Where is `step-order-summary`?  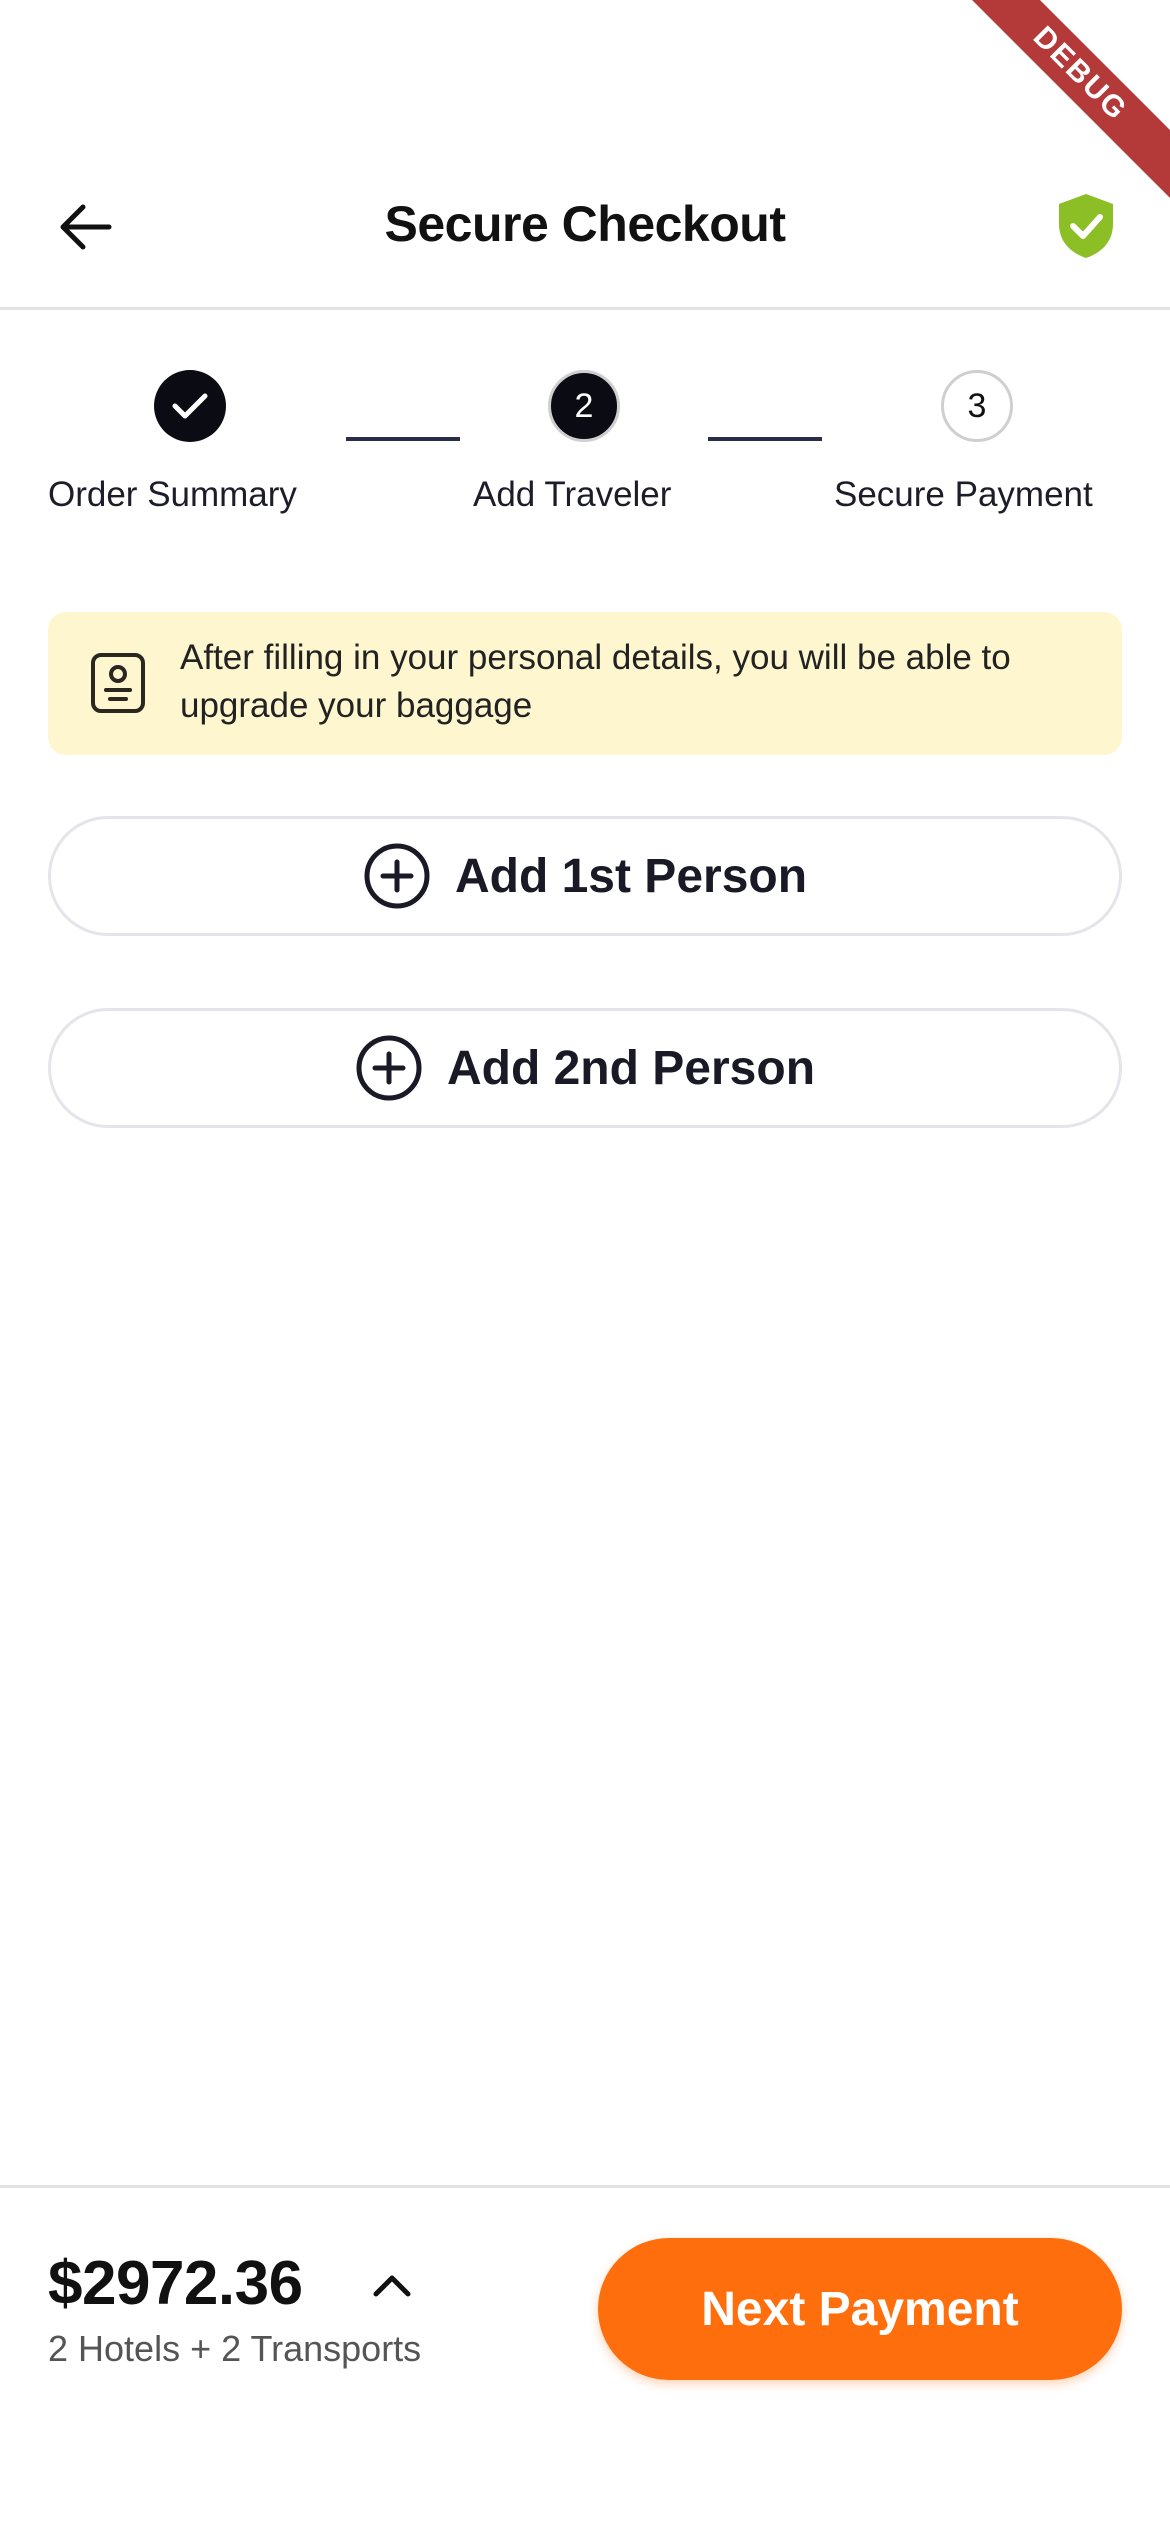
step-order-summary is located at coordinates (190, 406).